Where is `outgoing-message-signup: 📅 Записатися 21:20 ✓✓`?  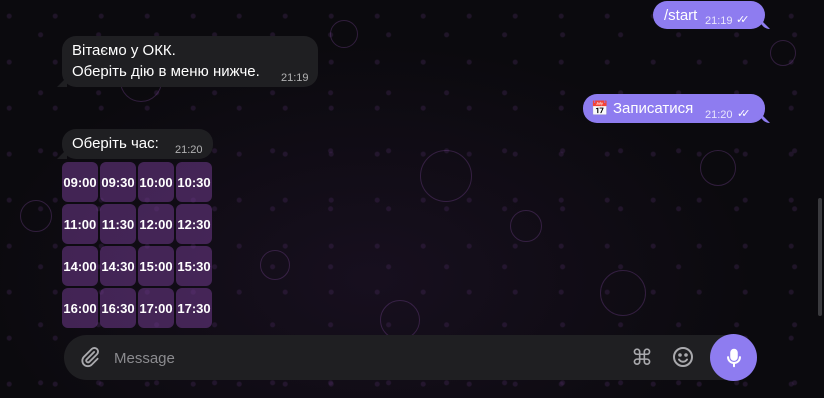
outgoing-message-signup: 📅 Записатися 21:20 ✓✓ is located at coordinates (674, 108).